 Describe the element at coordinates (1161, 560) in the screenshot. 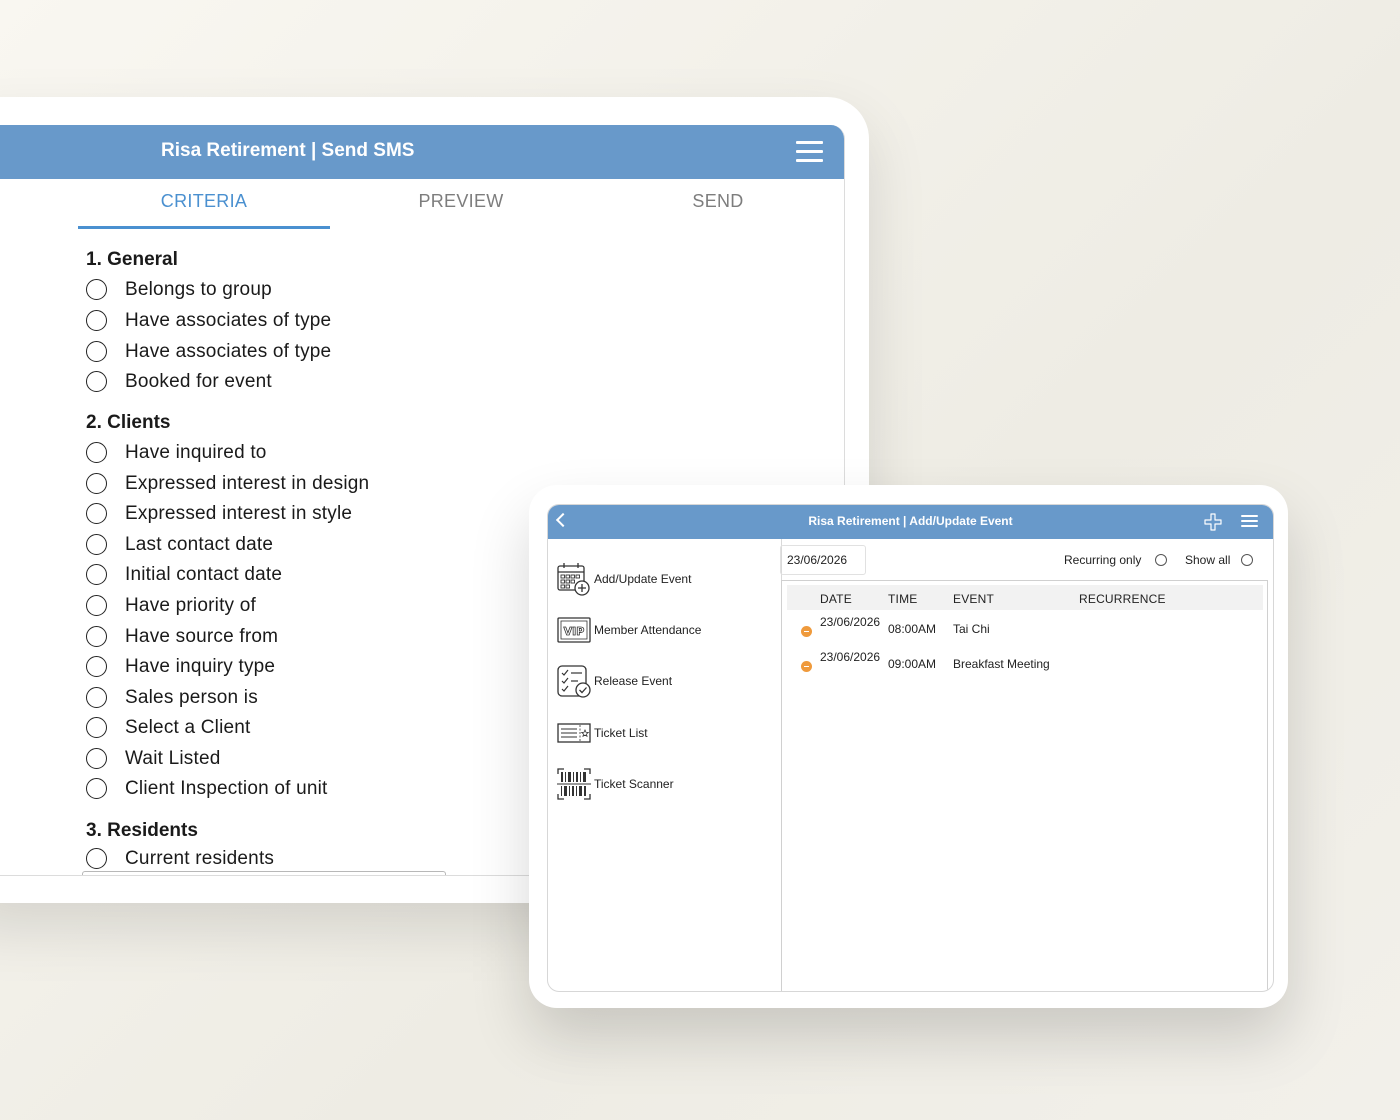

I see `recurring-only-radio` at that location.